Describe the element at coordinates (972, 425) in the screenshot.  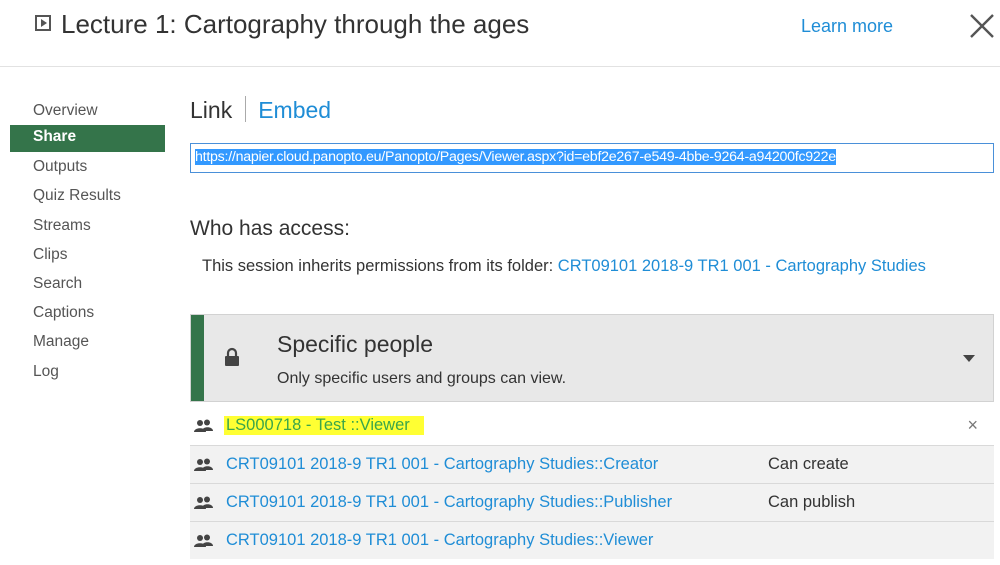
I see `remove-icon: ×` at that location.